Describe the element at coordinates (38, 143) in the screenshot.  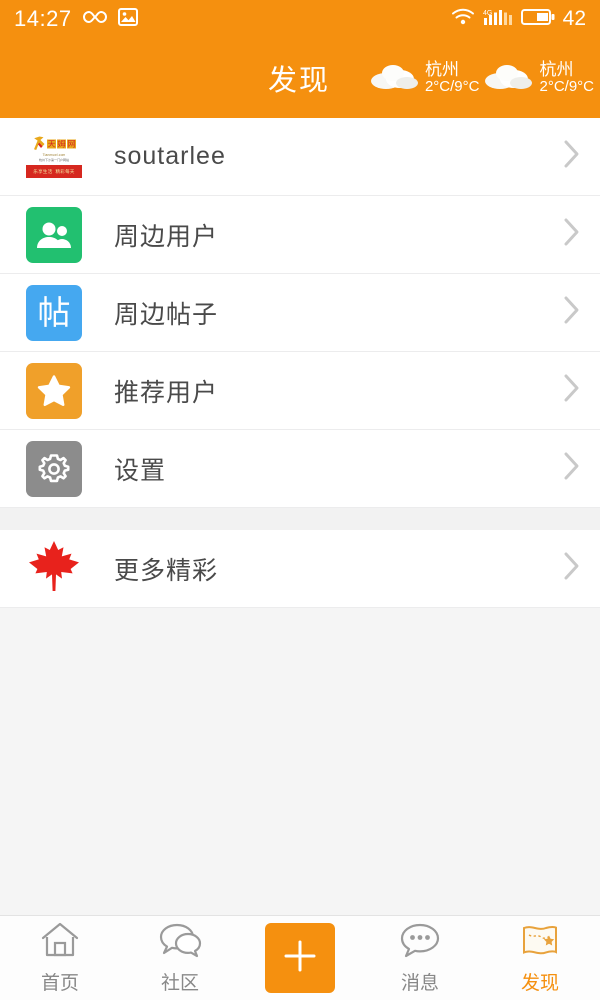
I see `brand-figure-icon` at that location.